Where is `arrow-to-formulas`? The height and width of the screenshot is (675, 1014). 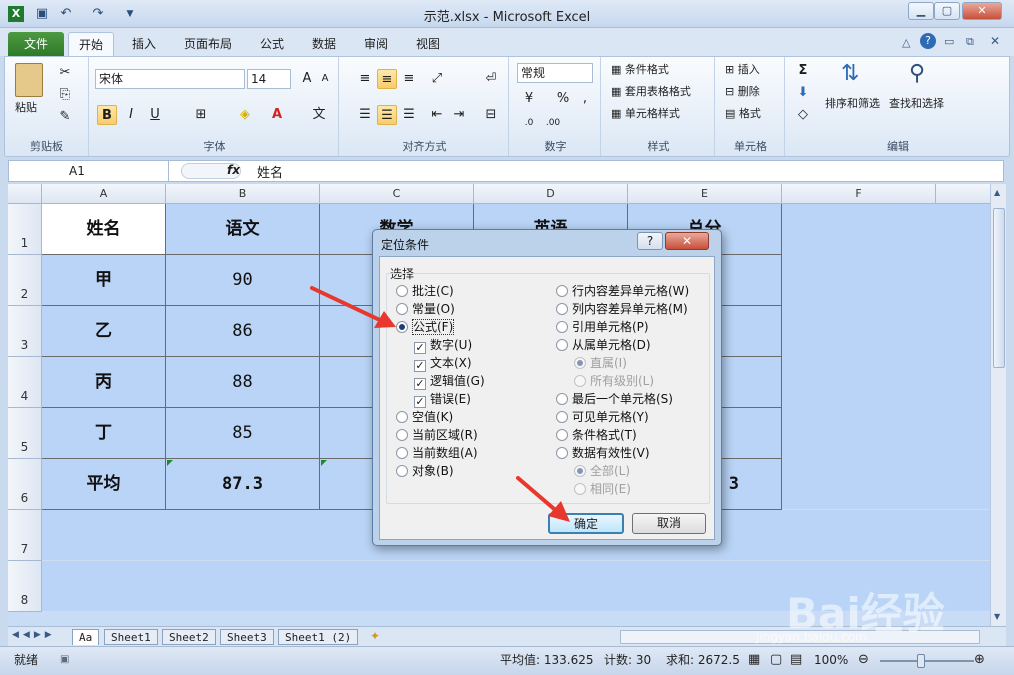 arrow-to-formulas is located at coordinates (353, 307).